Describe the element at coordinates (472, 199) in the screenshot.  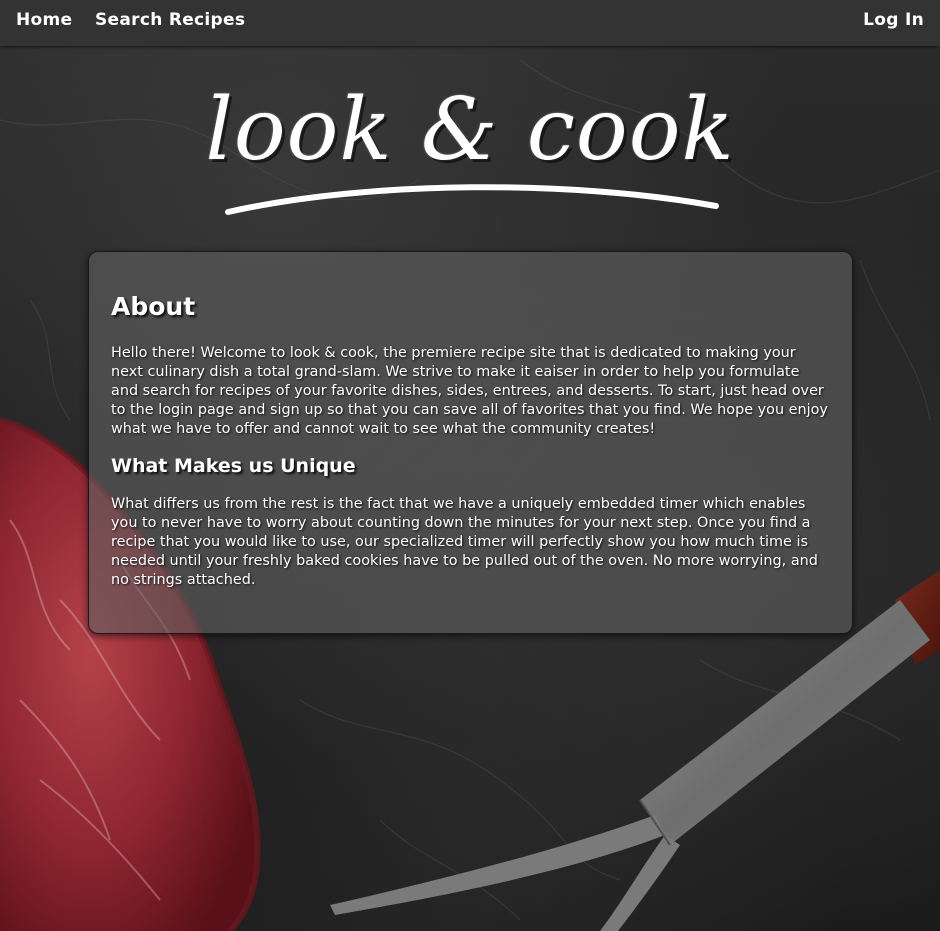
I see `logo-underline` at that location.